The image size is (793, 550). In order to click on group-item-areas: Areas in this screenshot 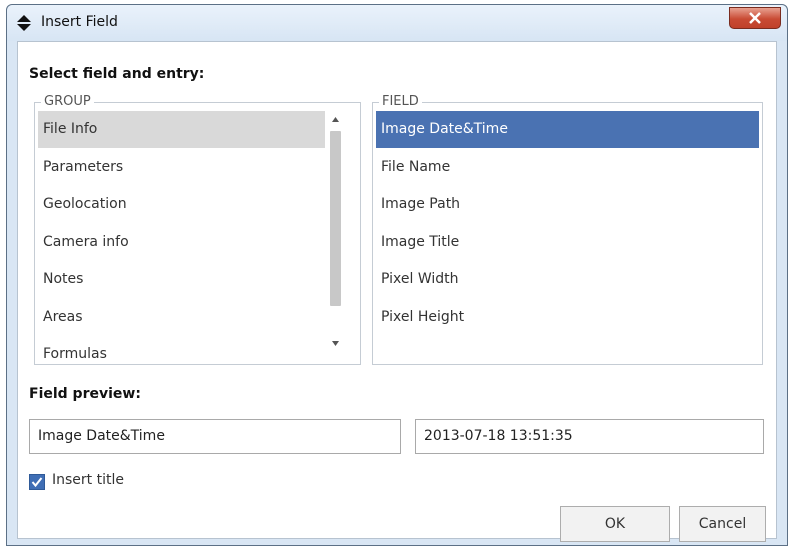, I will do `click(181, 317)`.